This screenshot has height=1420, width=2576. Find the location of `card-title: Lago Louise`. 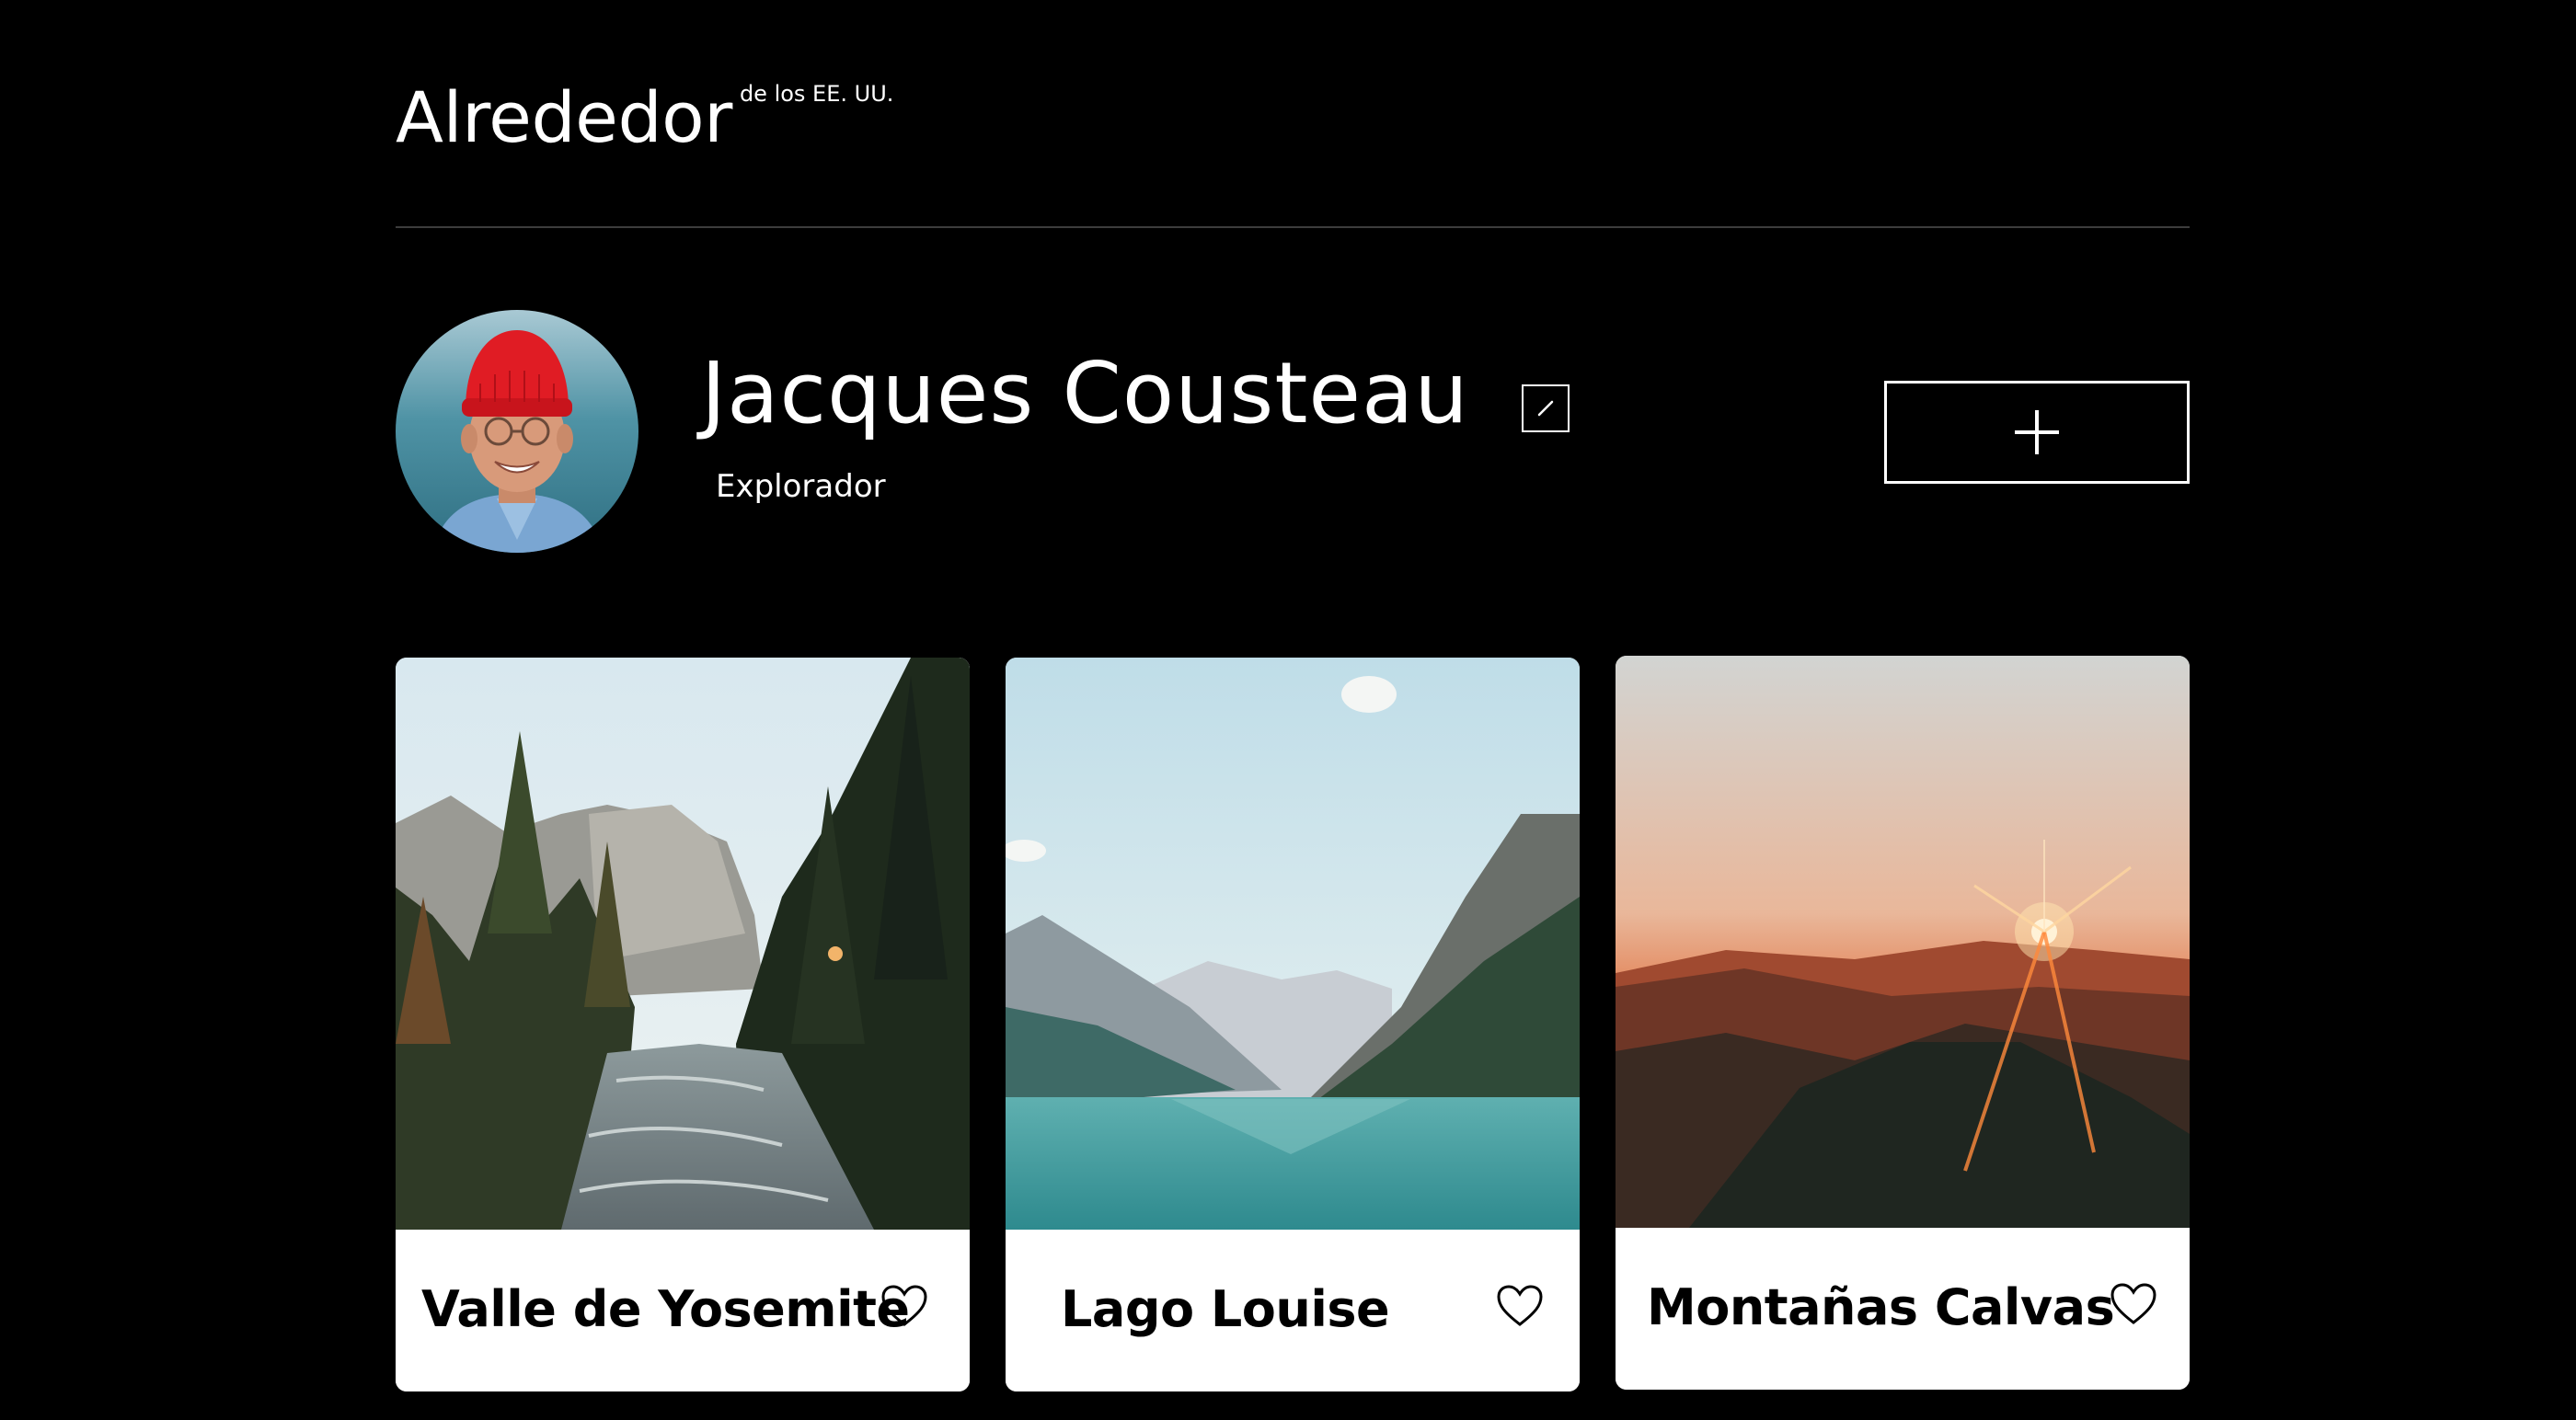

card-title: Lago Louise is located at coordinates (1225, 1309).